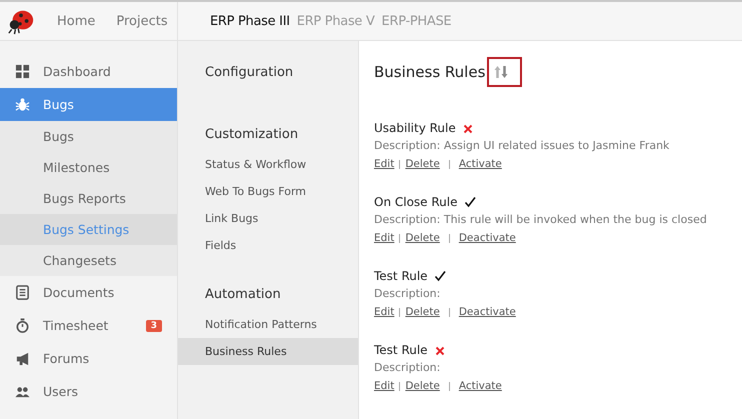  What do you see at coordinates (76, 21) in the screenshot?
I see `nav-link: Home` at bounding box center [76, 21].